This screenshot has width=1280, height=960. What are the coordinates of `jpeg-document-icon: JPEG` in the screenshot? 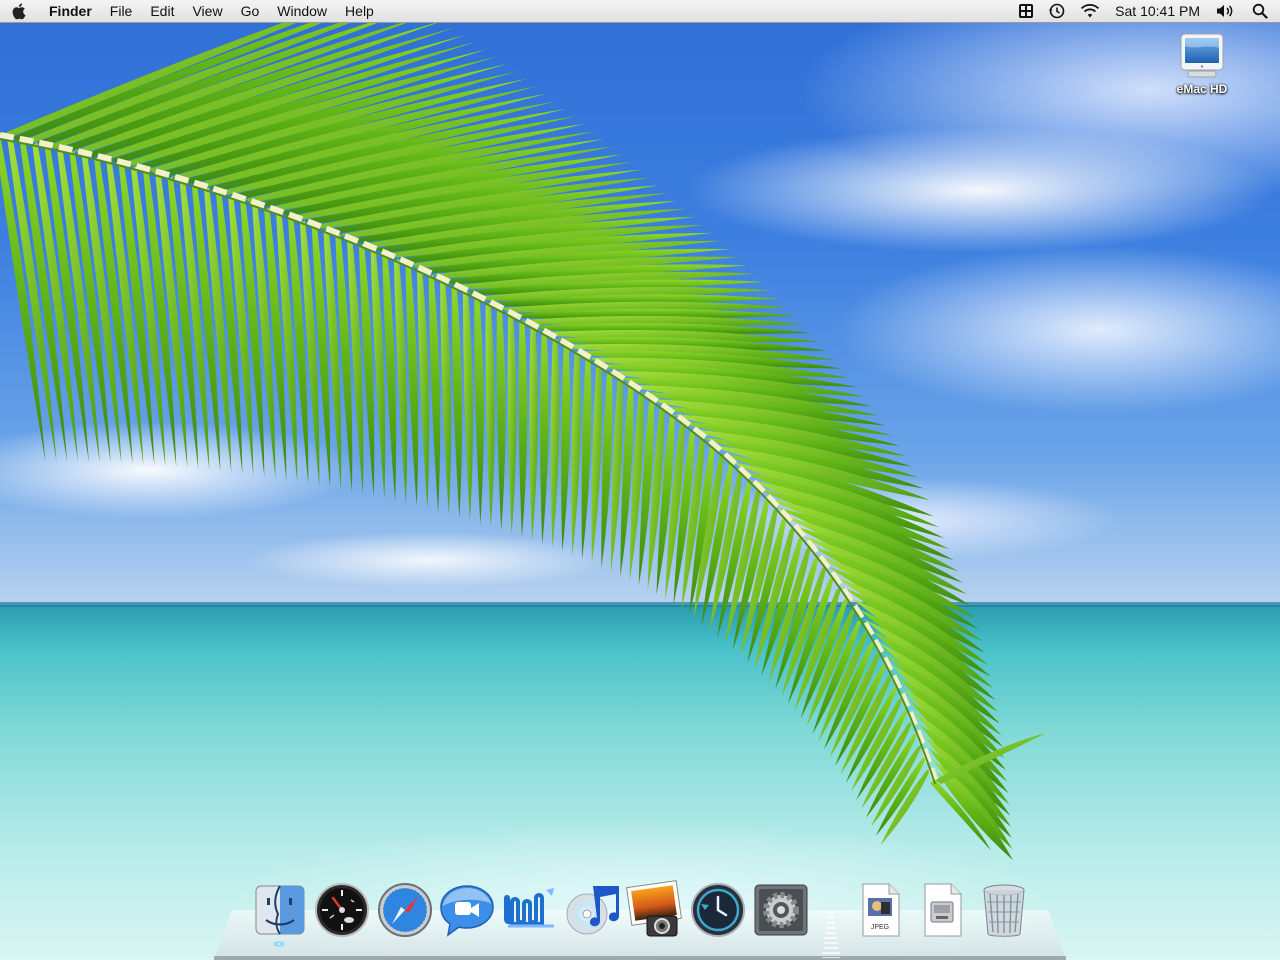 It's located at (881, 910).